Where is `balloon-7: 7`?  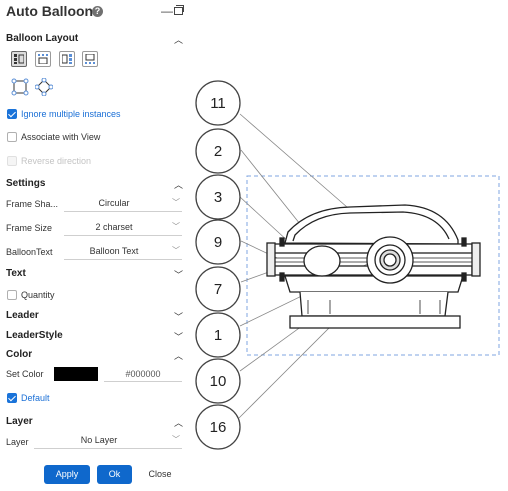
balloon-7: 7 is located at coordinates (218, 289).